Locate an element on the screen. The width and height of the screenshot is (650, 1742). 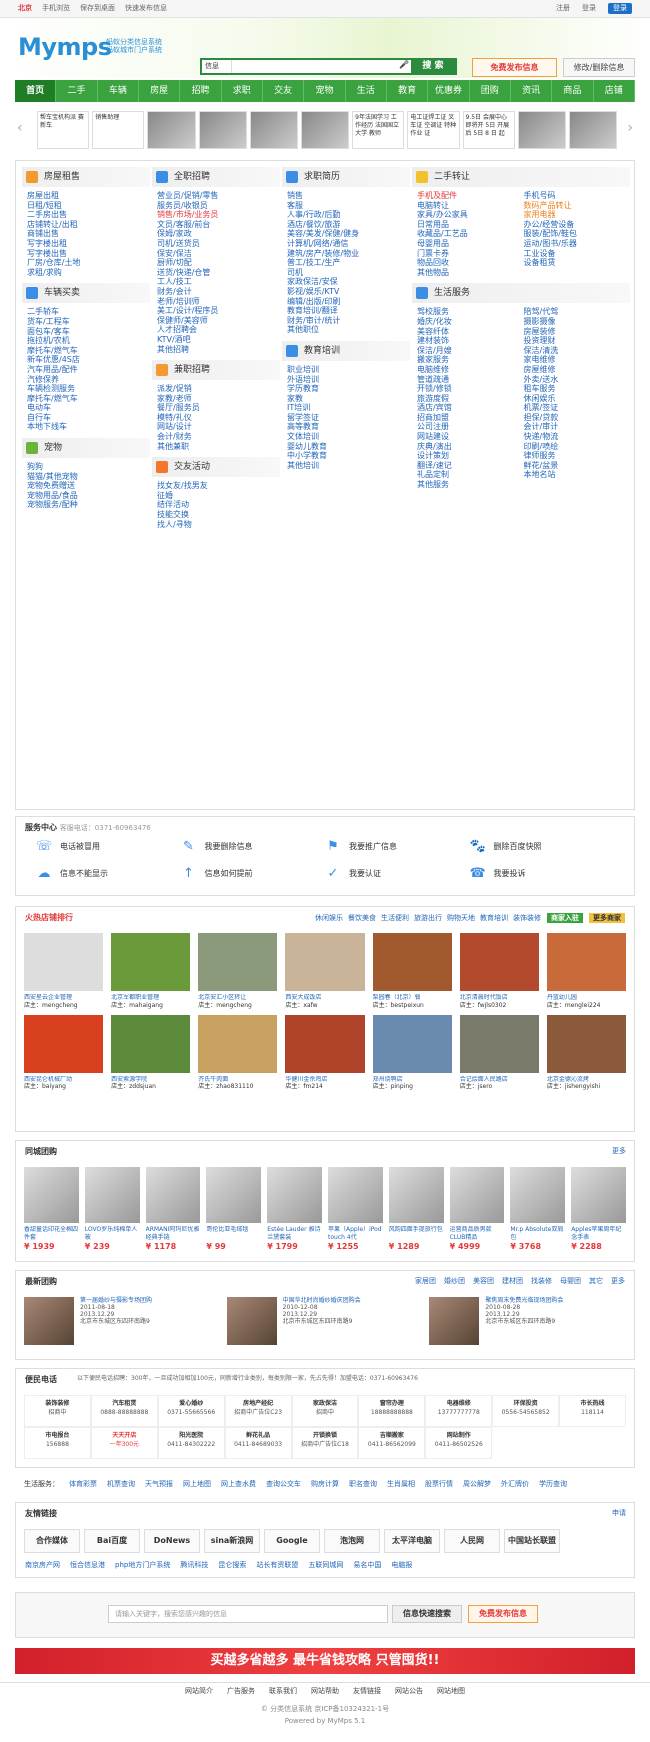
category-link: 二手房出售 is located at coordinates (88, 215).